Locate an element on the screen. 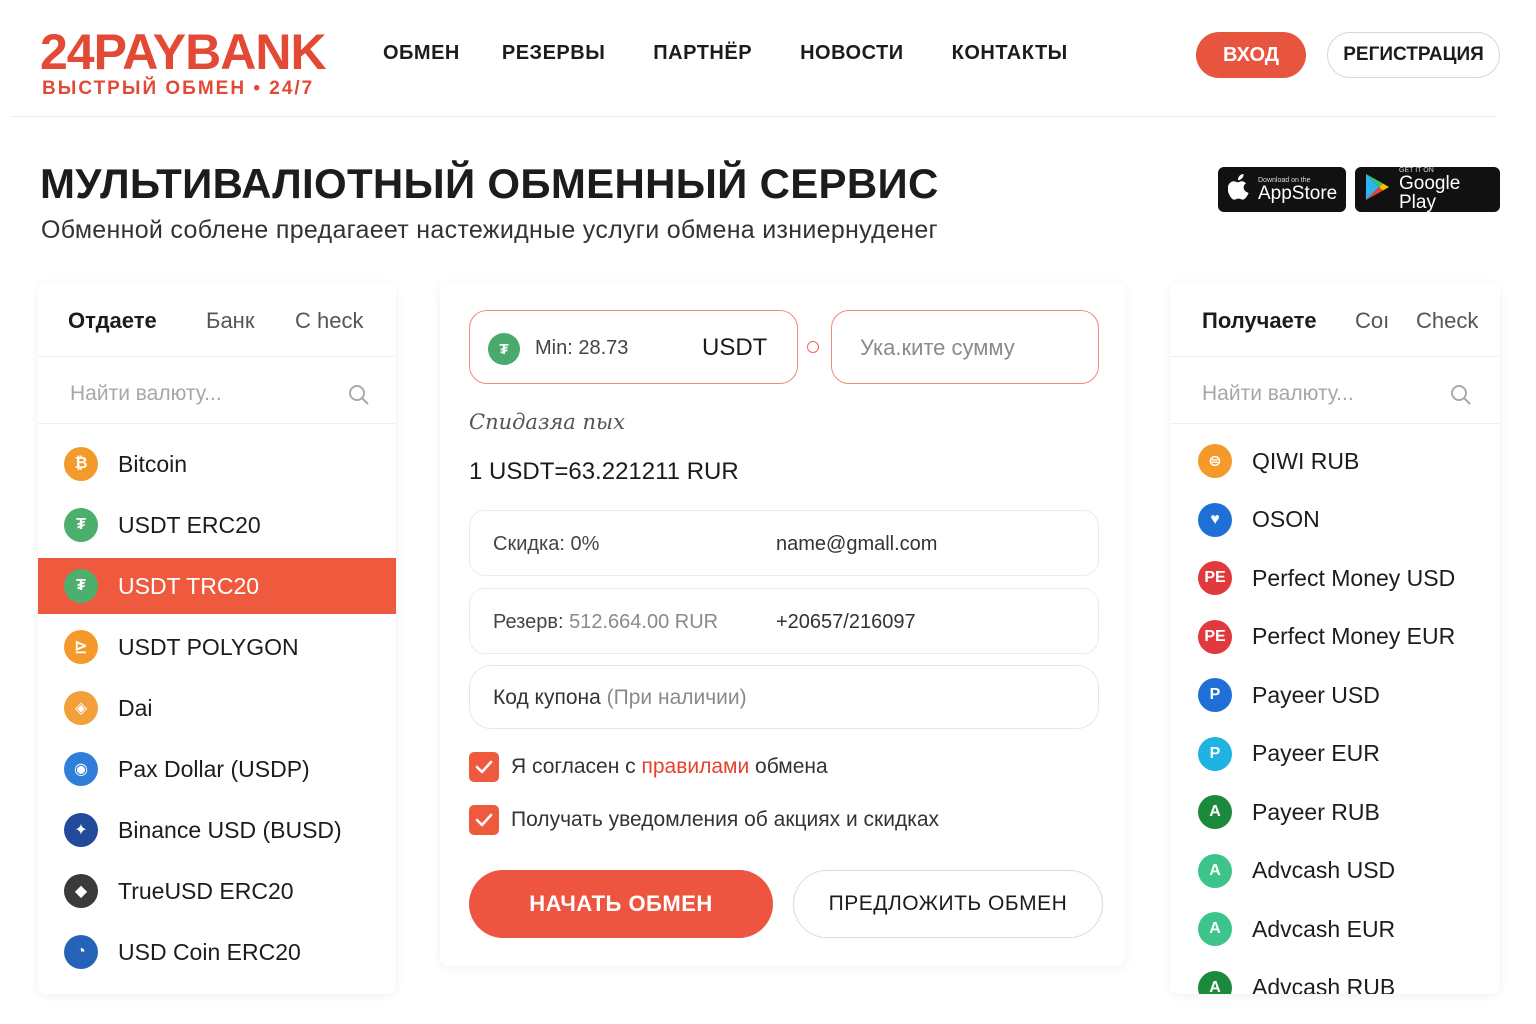 Image resolution: width=1536 pixels, height=1024 pixels. currency-item: ◆ TrueUSD ERC20 is located at coordinates (217, 891).